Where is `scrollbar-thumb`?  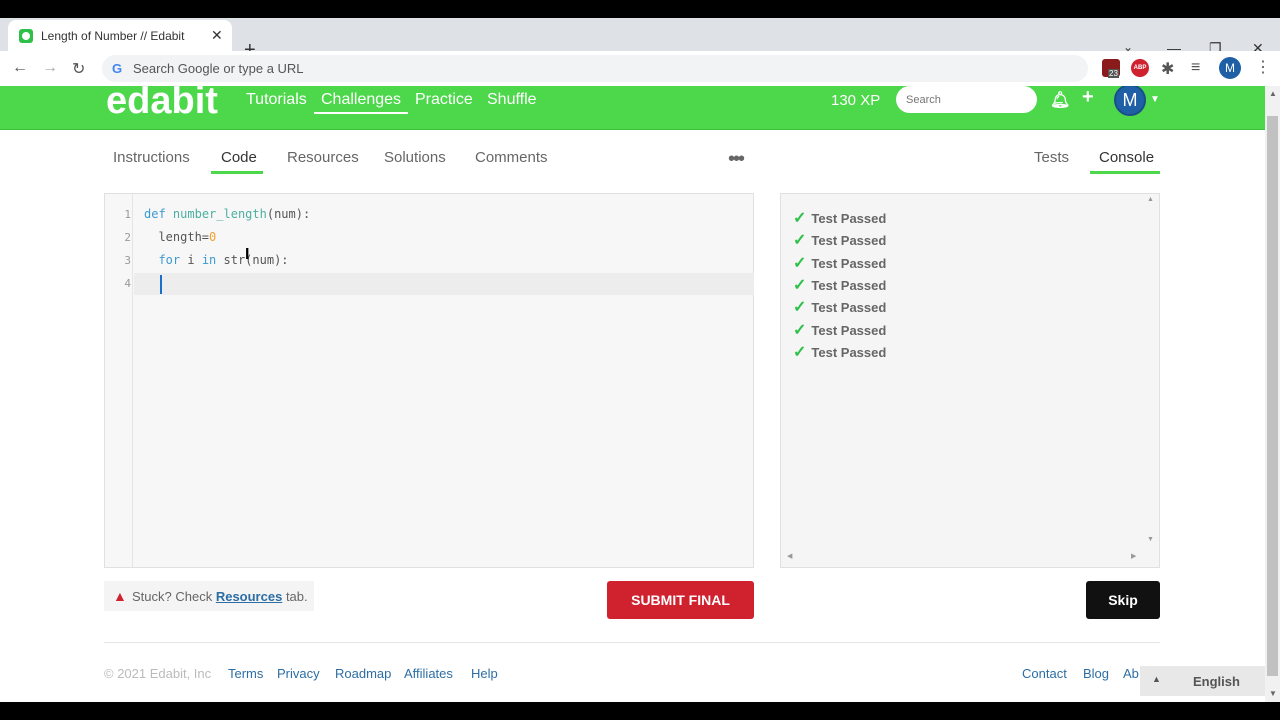 scrollbar-thumb is located at coordinates (1272, 396).